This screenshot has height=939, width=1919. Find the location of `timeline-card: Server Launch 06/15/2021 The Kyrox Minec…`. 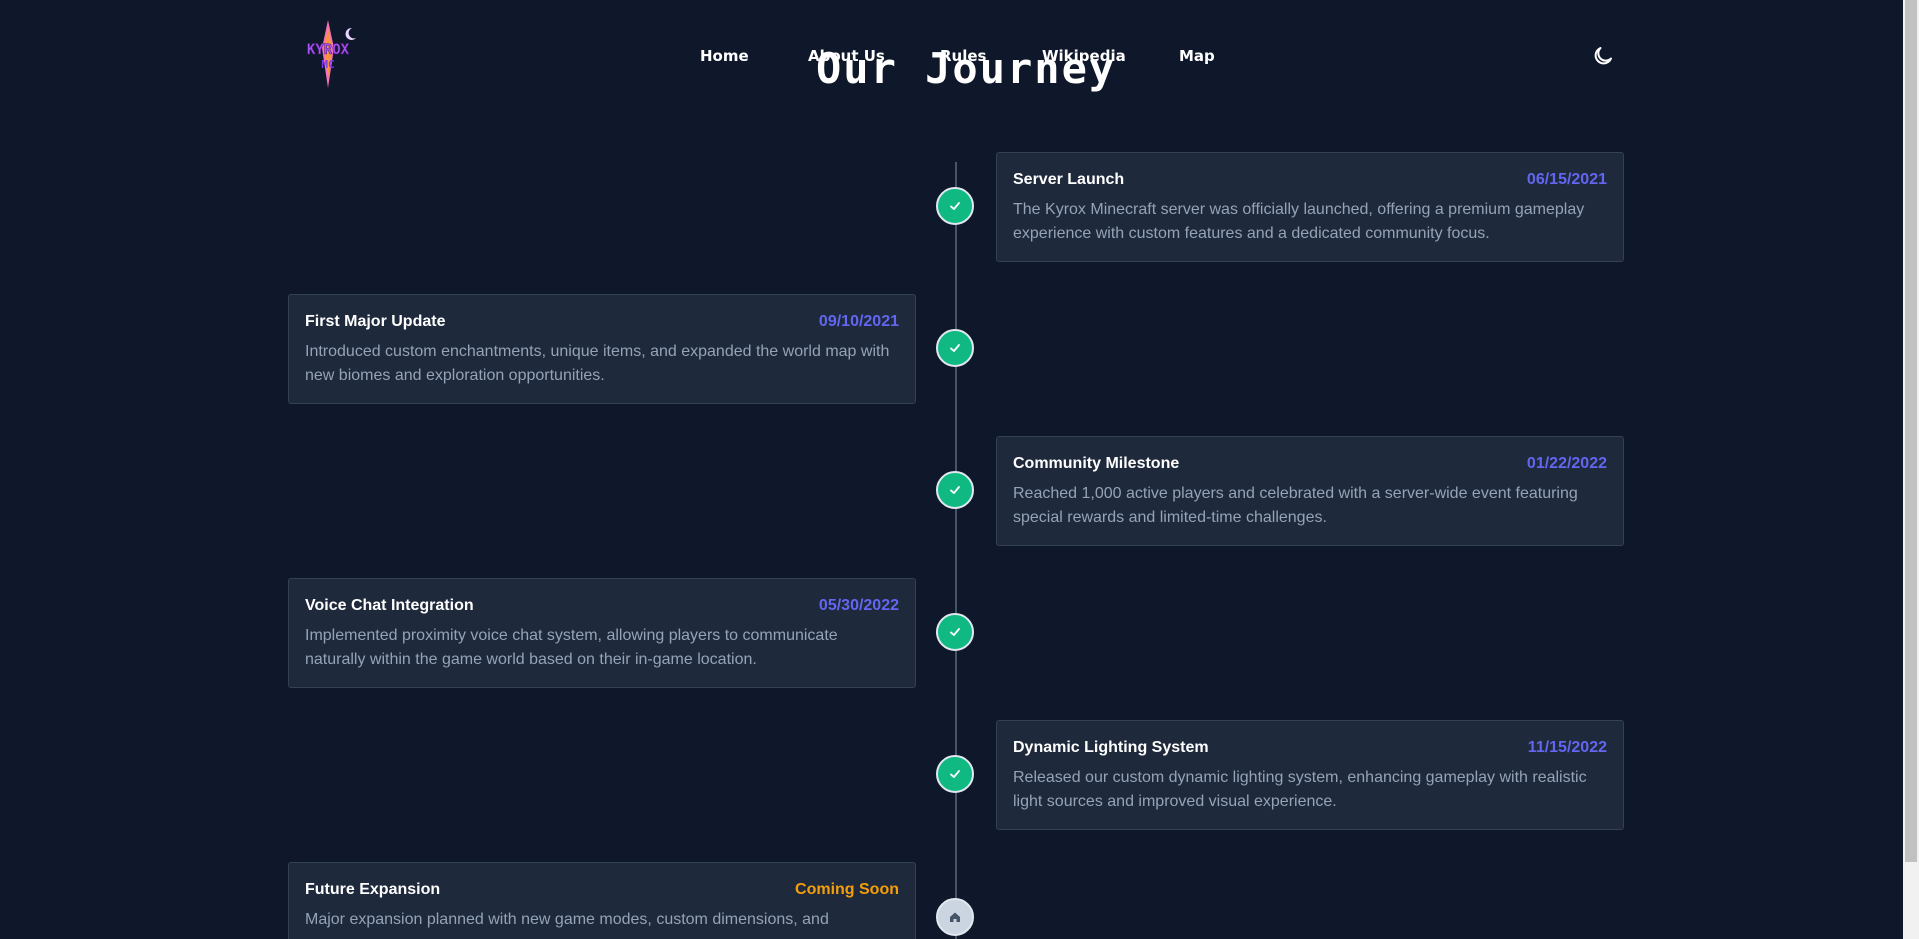

timeline-card: Server Launch 06/15/2021 The Kyrox Minec… is located at coordinates (1310, 207).